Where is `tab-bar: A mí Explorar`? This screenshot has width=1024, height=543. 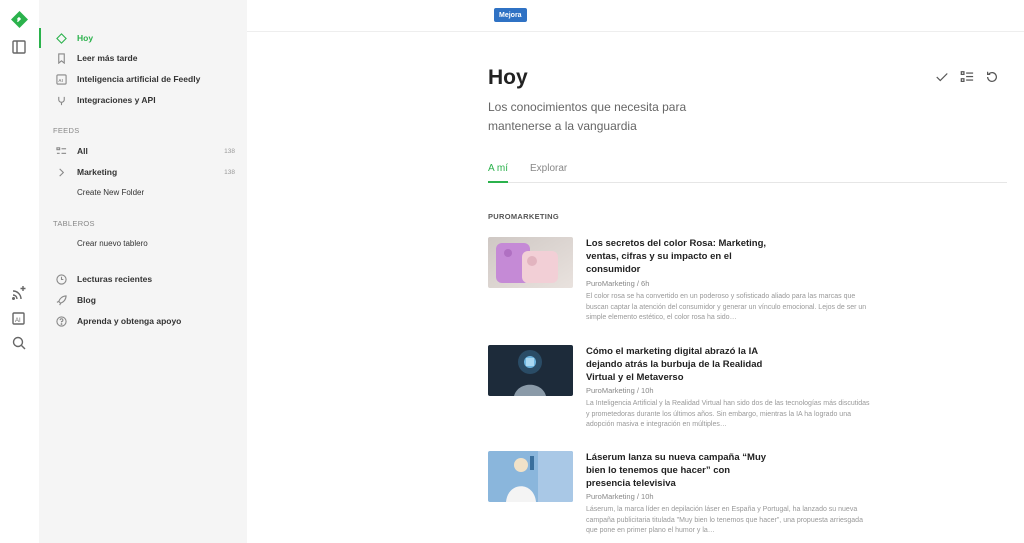 tab-bar: A mí Explorar is located at coordinates (747, 171).